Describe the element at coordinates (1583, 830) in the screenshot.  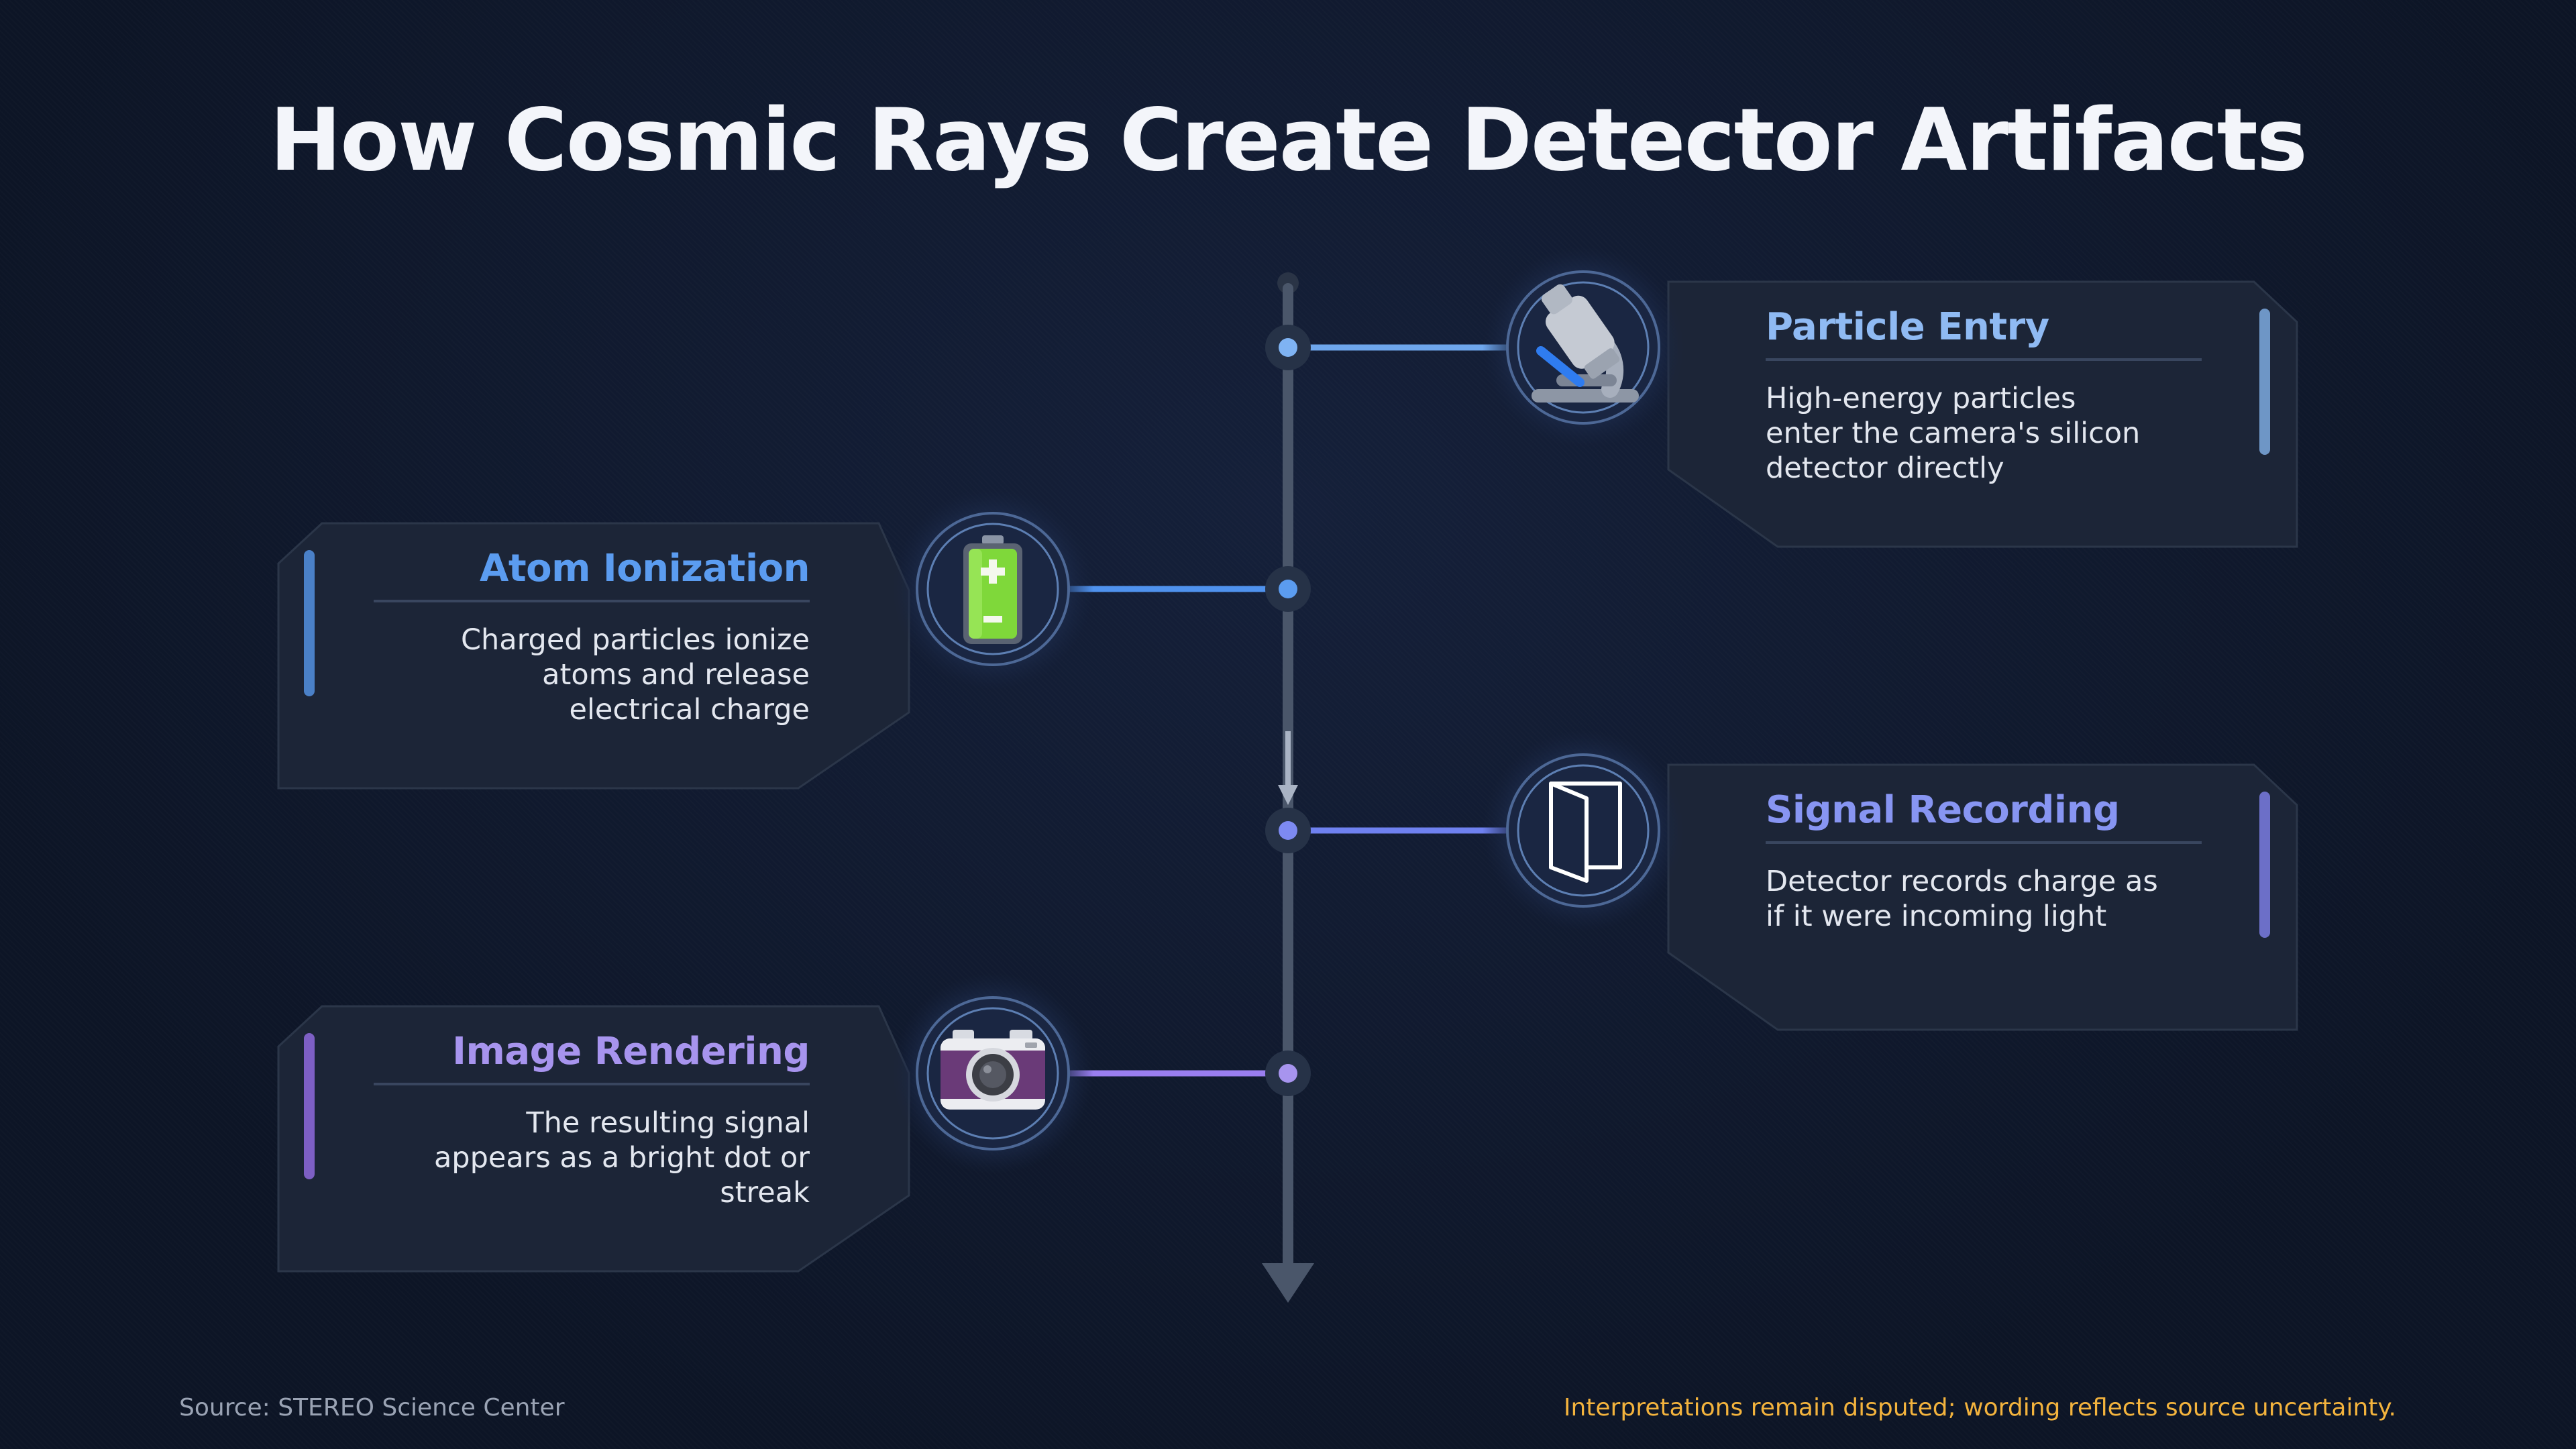
I see `open-door-icon` at that location.